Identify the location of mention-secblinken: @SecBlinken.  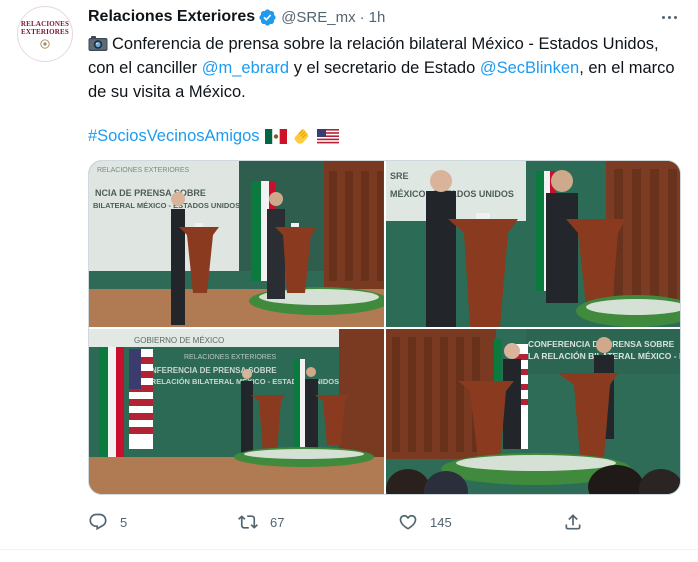
(529, 68).